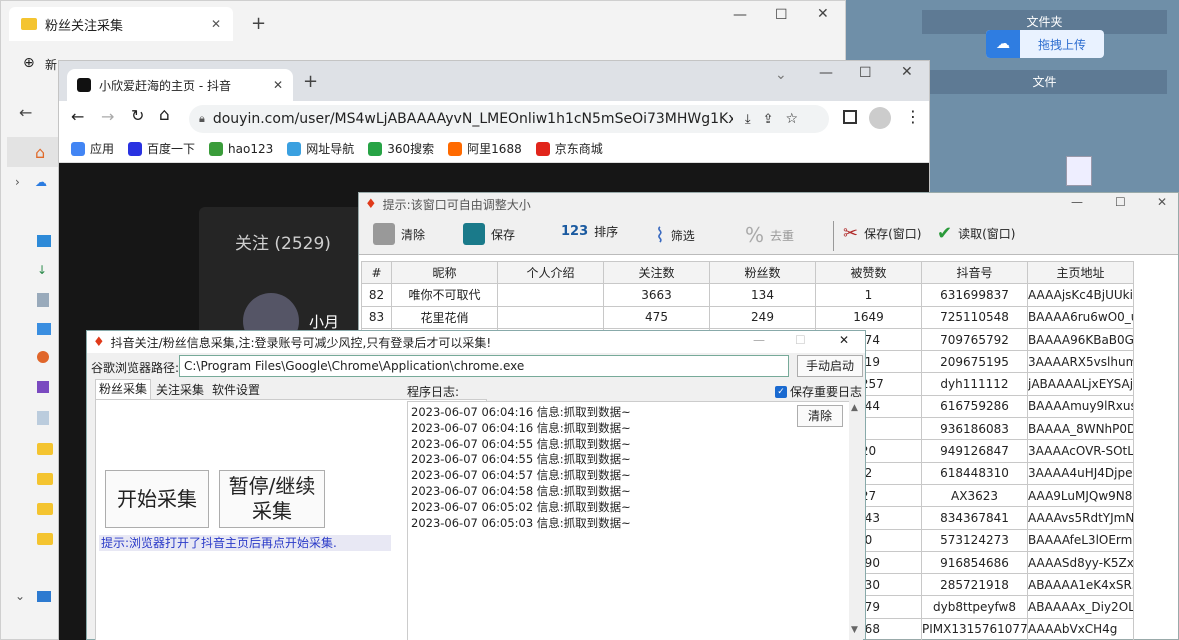 The width and height of the screenshot is (1179, 640). Describe the element at coordinates (974, 272) in the screenshot. I see `column-header: 抖音号` at that location.